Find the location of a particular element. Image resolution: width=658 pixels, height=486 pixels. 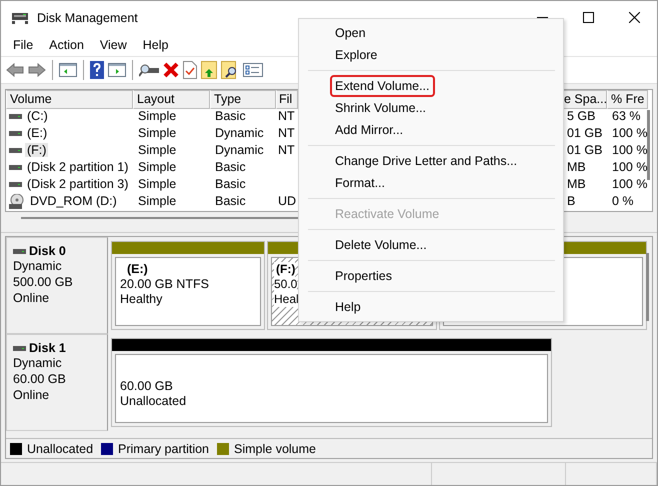

list-item: (C:) is located at coordinates (37, 116).